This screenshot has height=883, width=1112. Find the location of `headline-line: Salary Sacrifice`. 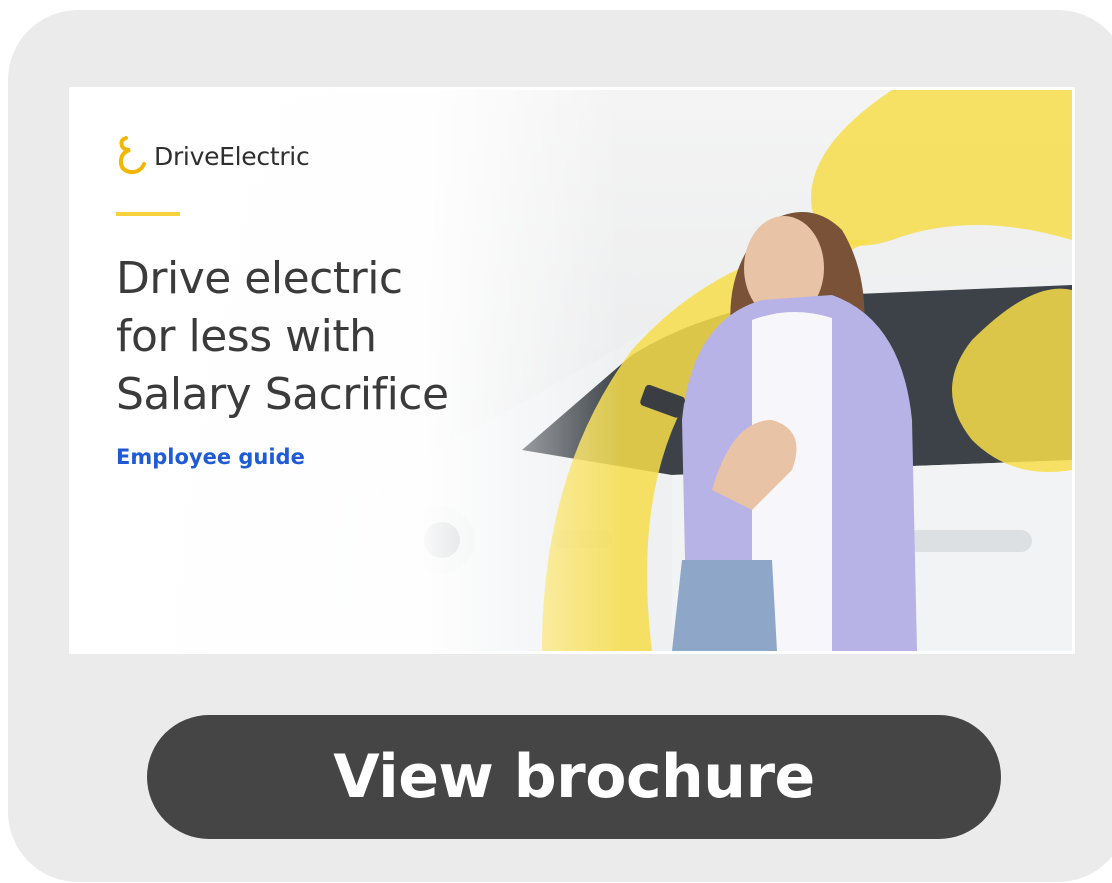

headline-line: Salary Sacrifice is located at coordinates (282, 394).